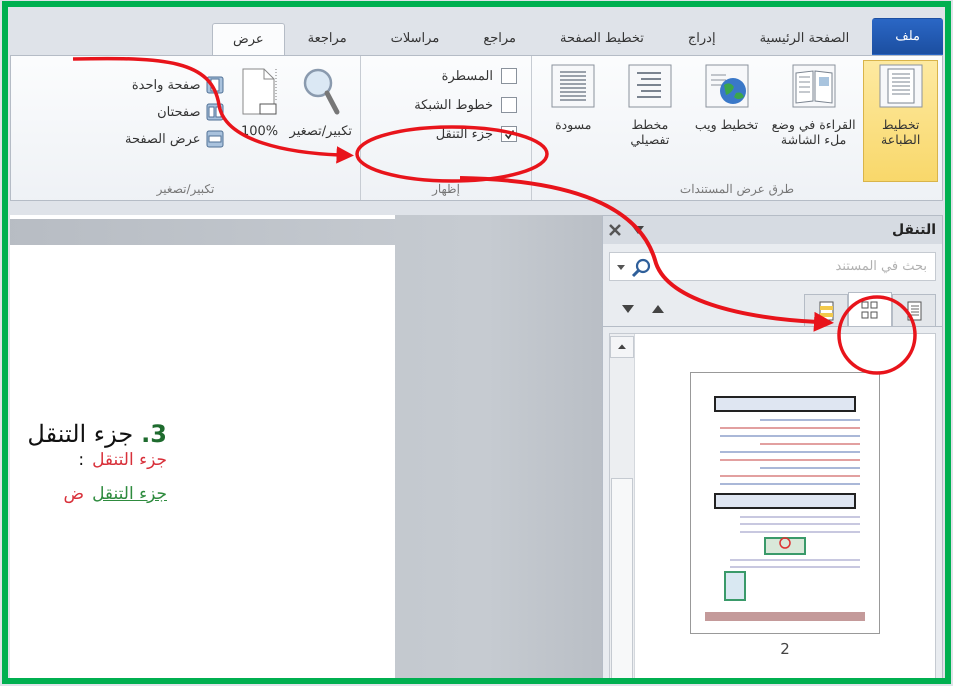 This screenshot has height=686, width=953. Describe the element at coordinates (727, 86) in the screenshot. I see `globe-icon` at that location.